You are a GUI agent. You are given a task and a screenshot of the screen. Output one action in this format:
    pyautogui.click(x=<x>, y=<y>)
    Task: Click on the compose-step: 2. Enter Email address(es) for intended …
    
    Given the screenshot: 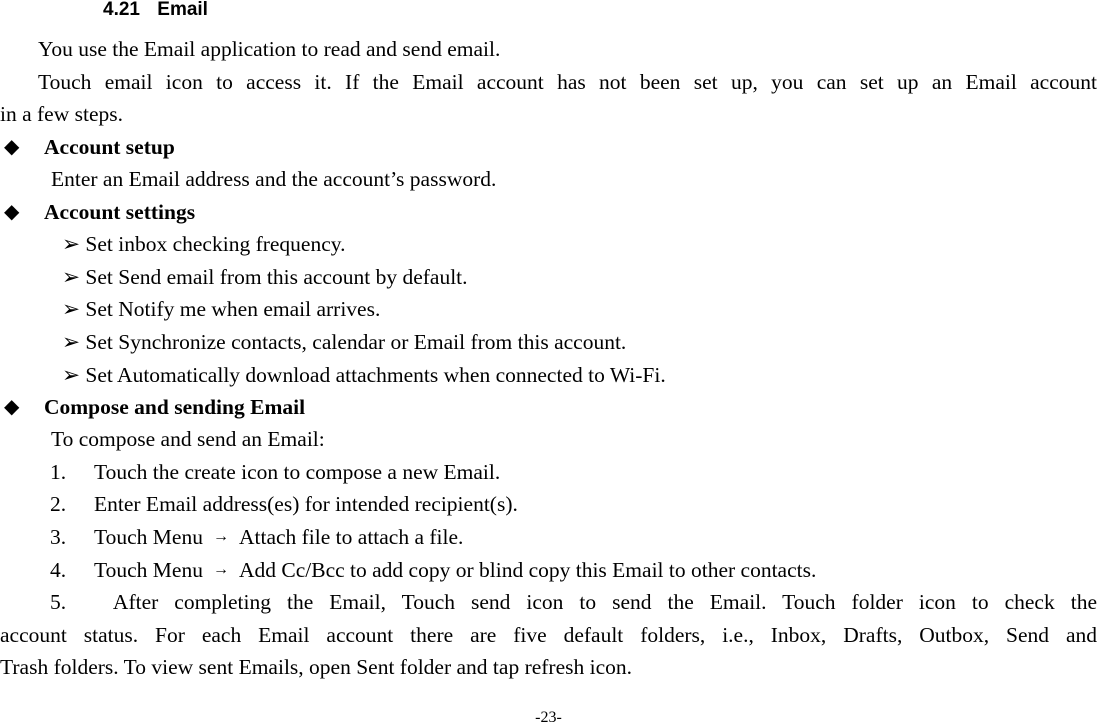 What is the action you would take?
    pyautogui.click(x=284, y=504)
    